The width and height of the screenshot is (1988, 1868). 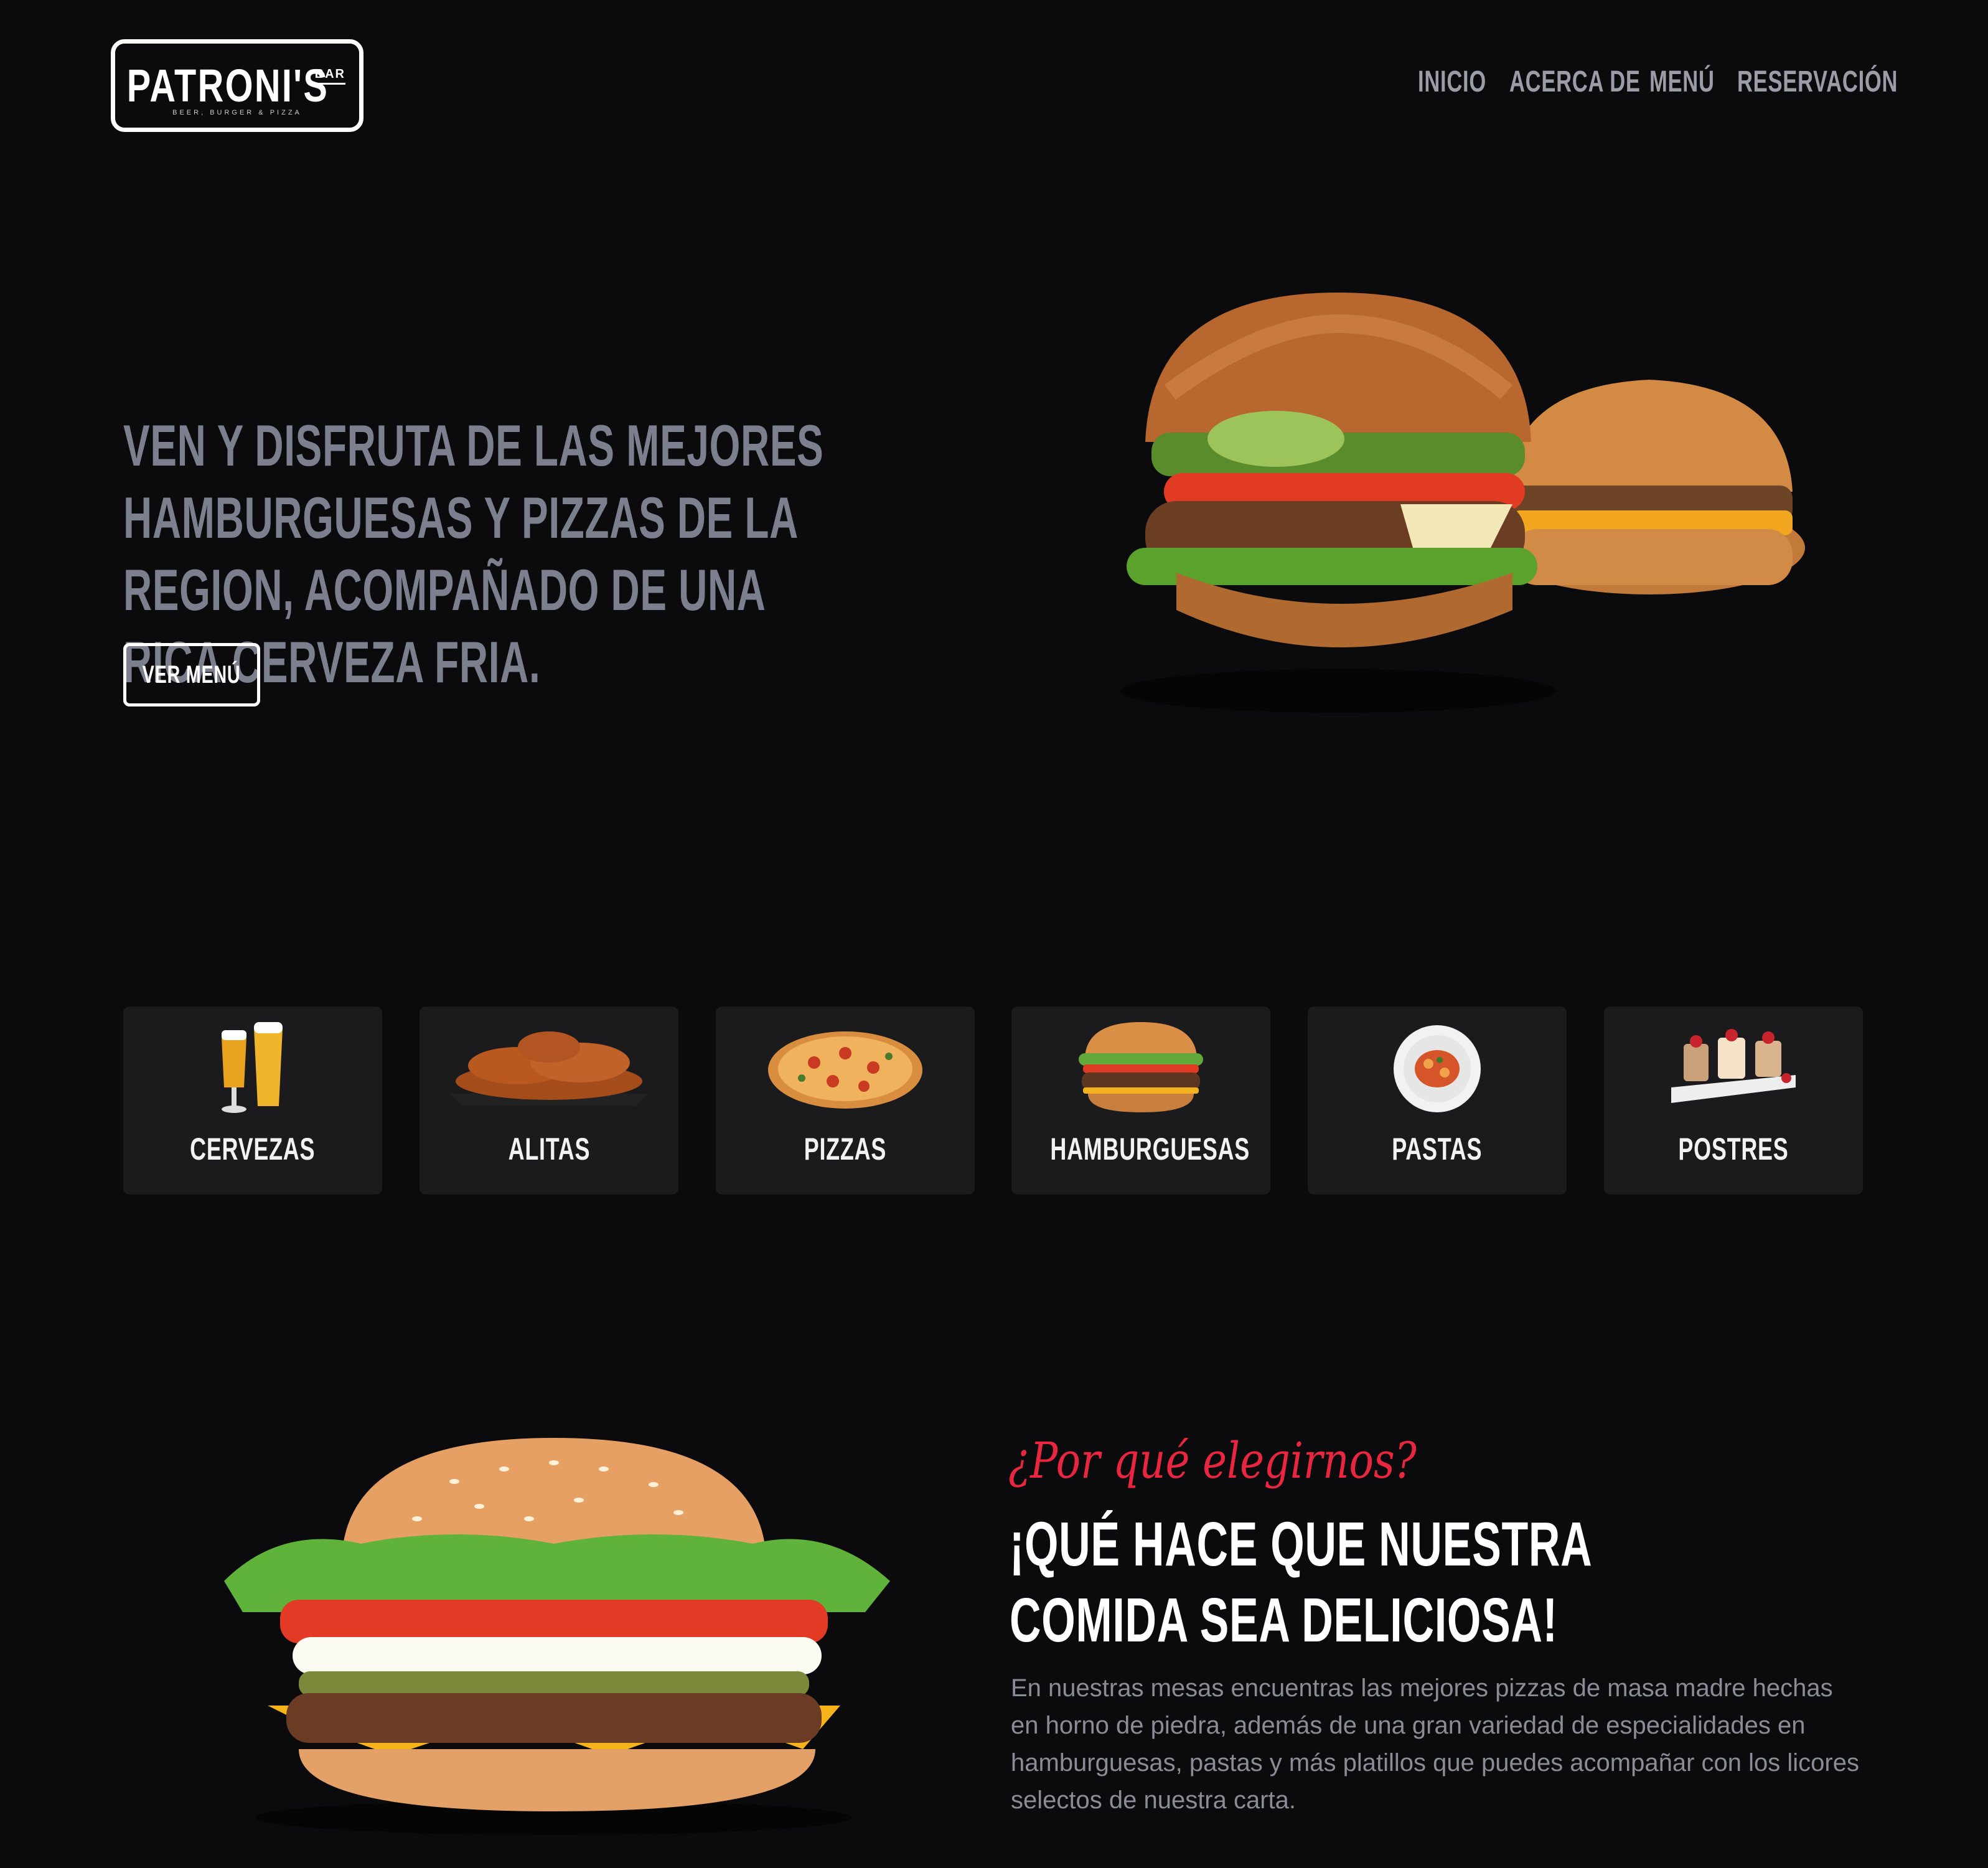 What do you see at coordinates (1682, 82) in the screenshot?
I see `nav-item-menu: MENÚ` at bounding box center [1682, 82].